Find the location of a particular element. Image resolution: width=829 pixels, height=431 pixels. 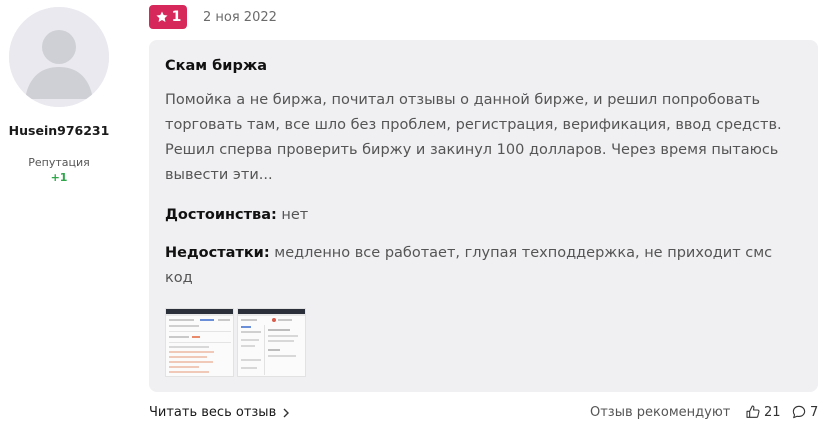

comments-count: 7 is located at coordinates (814, 412).